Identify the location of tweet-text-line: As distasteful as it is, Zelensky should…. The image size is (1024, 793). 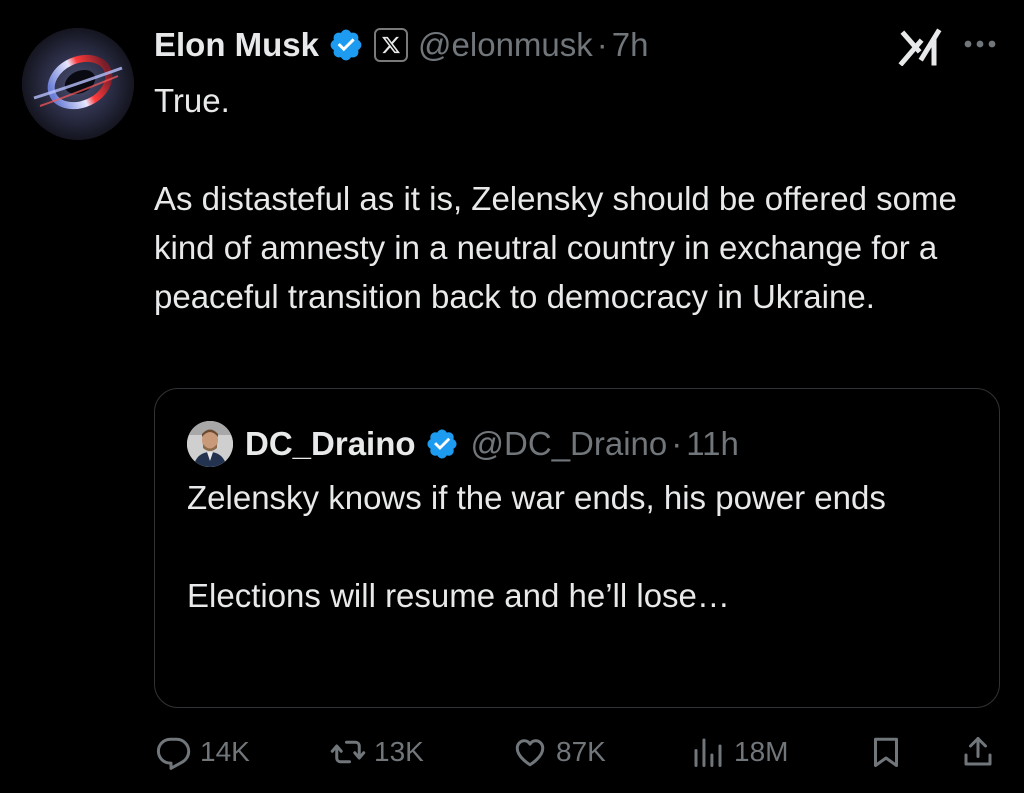
(555, 247).